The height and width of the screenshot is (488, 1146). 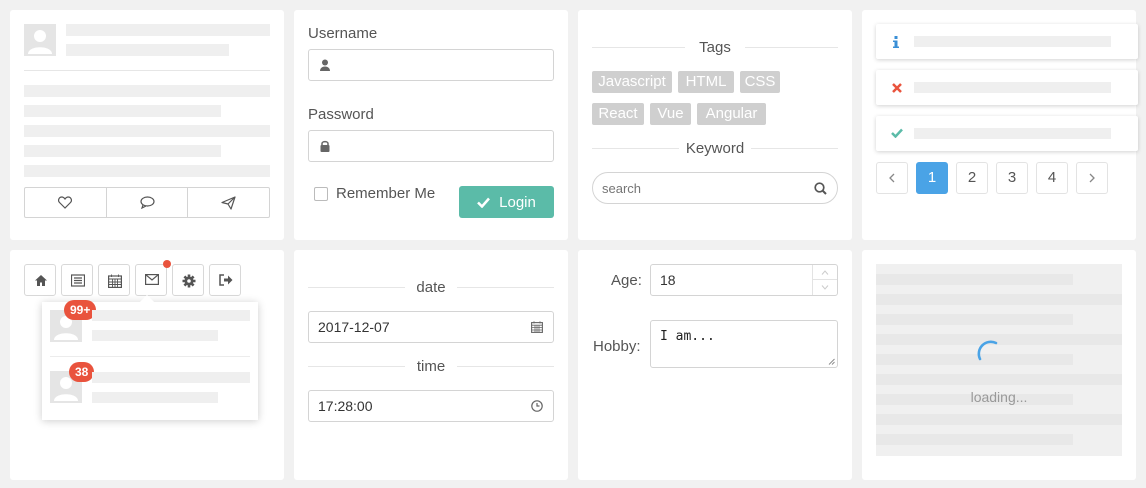 What do you see at coordinates (1012, 178) in the screenshot?
I see `pagination-page-3: 3` at bounding box center [1012, 178].